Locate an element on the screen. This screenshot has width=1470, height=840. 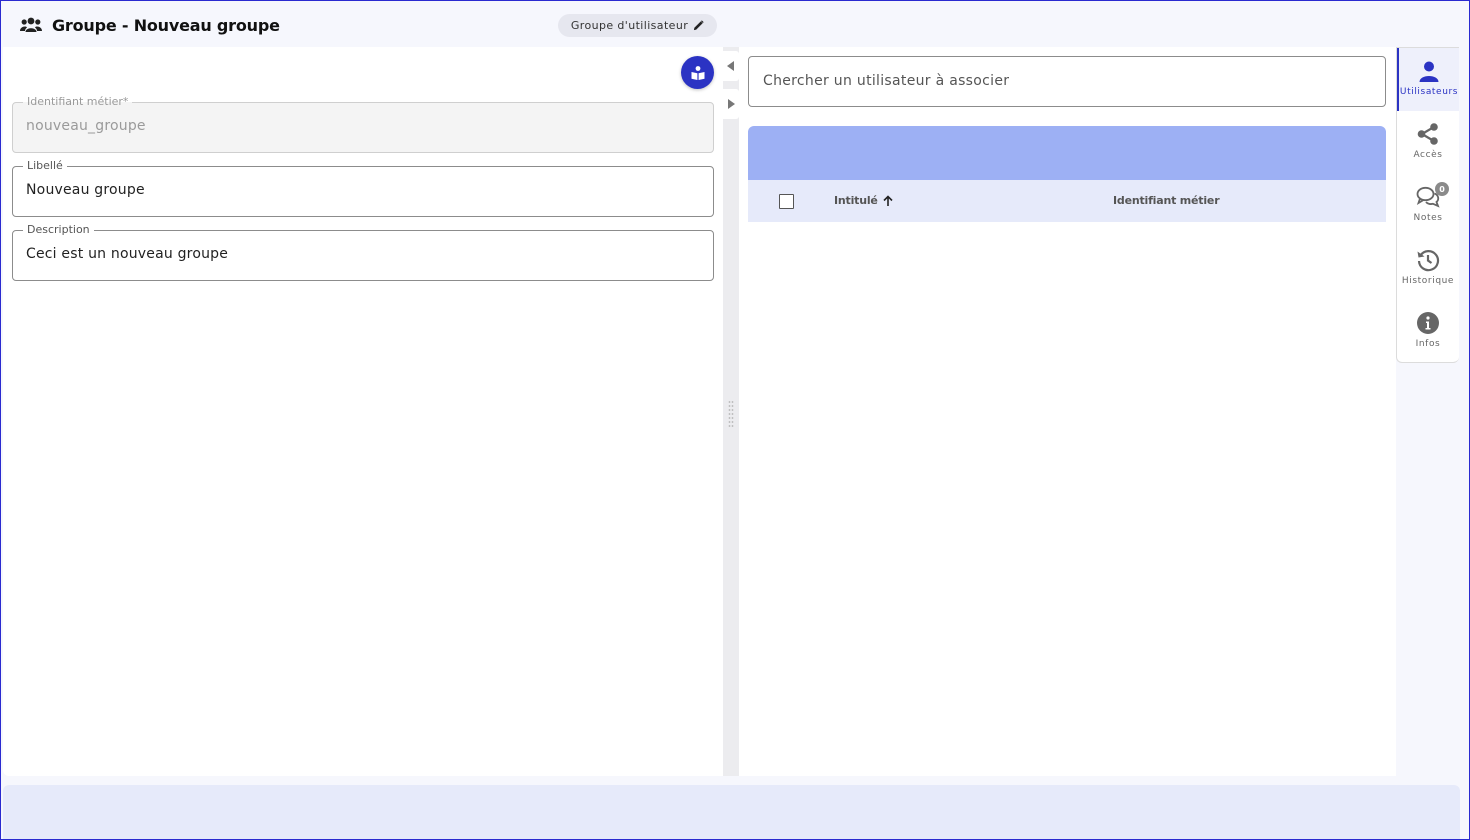
collapse-right-button is located at coordinates (731, 104).